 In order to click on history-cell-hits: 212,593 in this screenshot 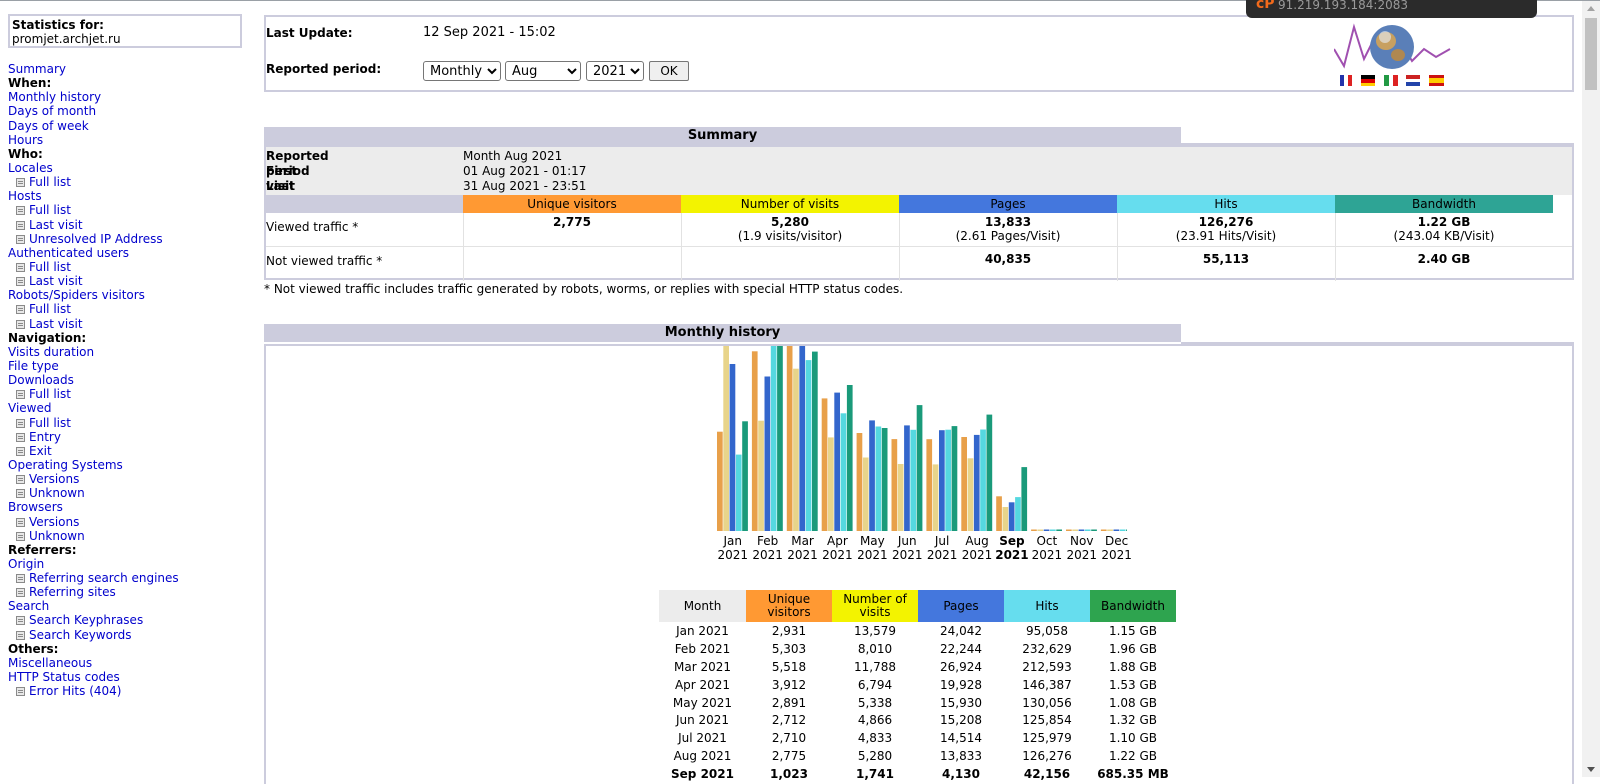, I will do `click(1047, 666)`.